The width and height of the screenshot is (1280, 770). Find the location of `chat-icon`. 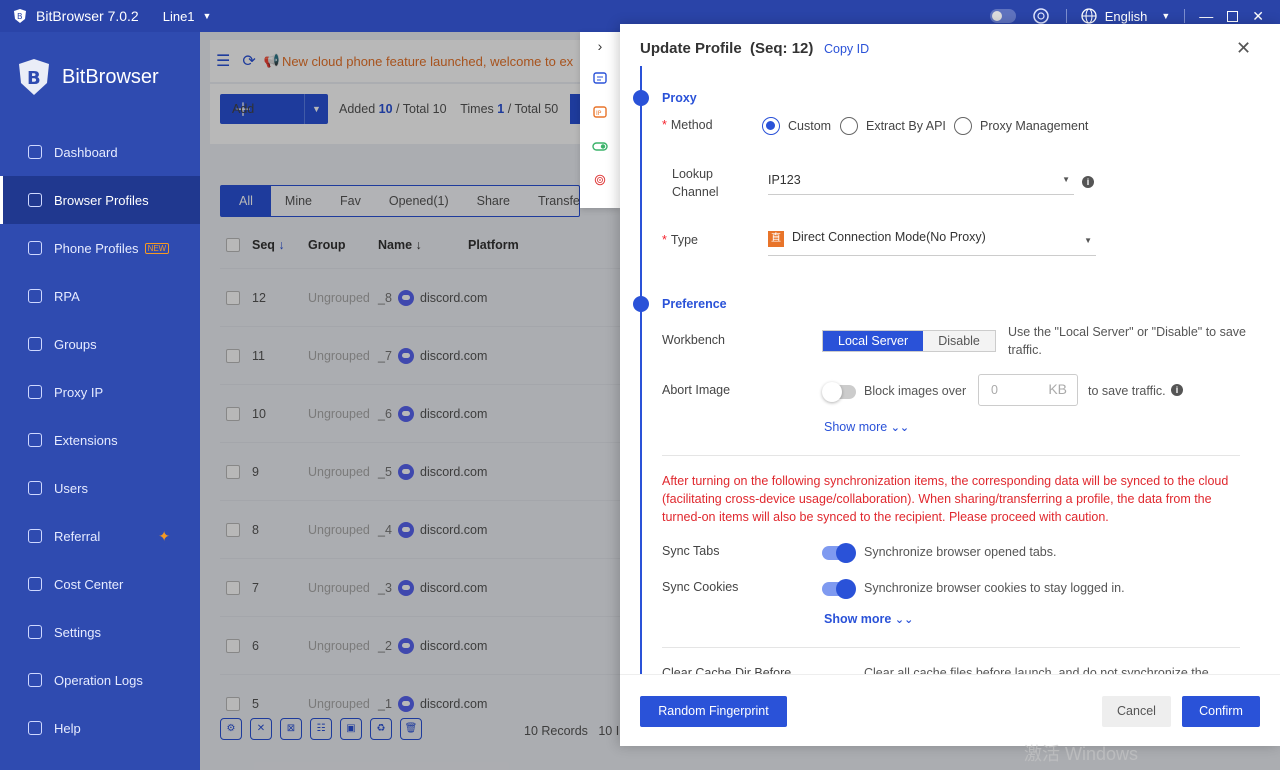

chat-icon is located at coordinates (600, 78).